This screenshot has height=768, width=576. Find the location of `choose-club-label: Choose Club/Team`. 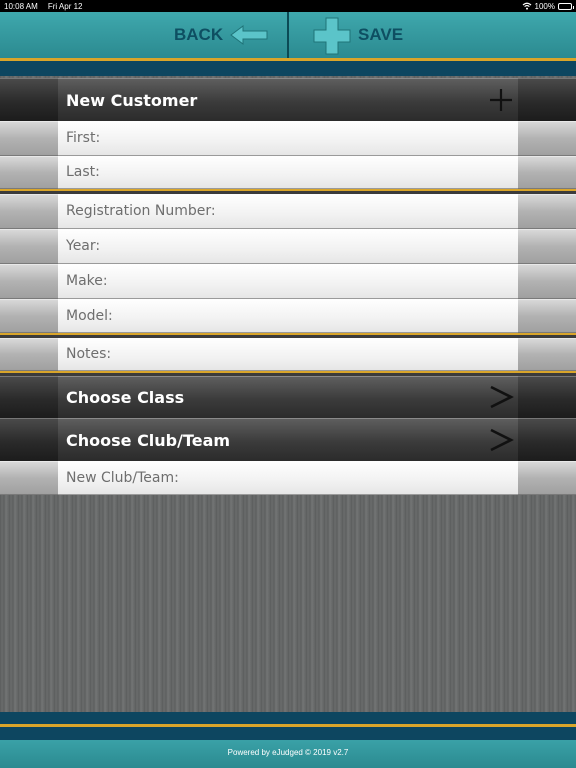

choose-club-label: Choose Club/Team is located at coordinates (148, 440).